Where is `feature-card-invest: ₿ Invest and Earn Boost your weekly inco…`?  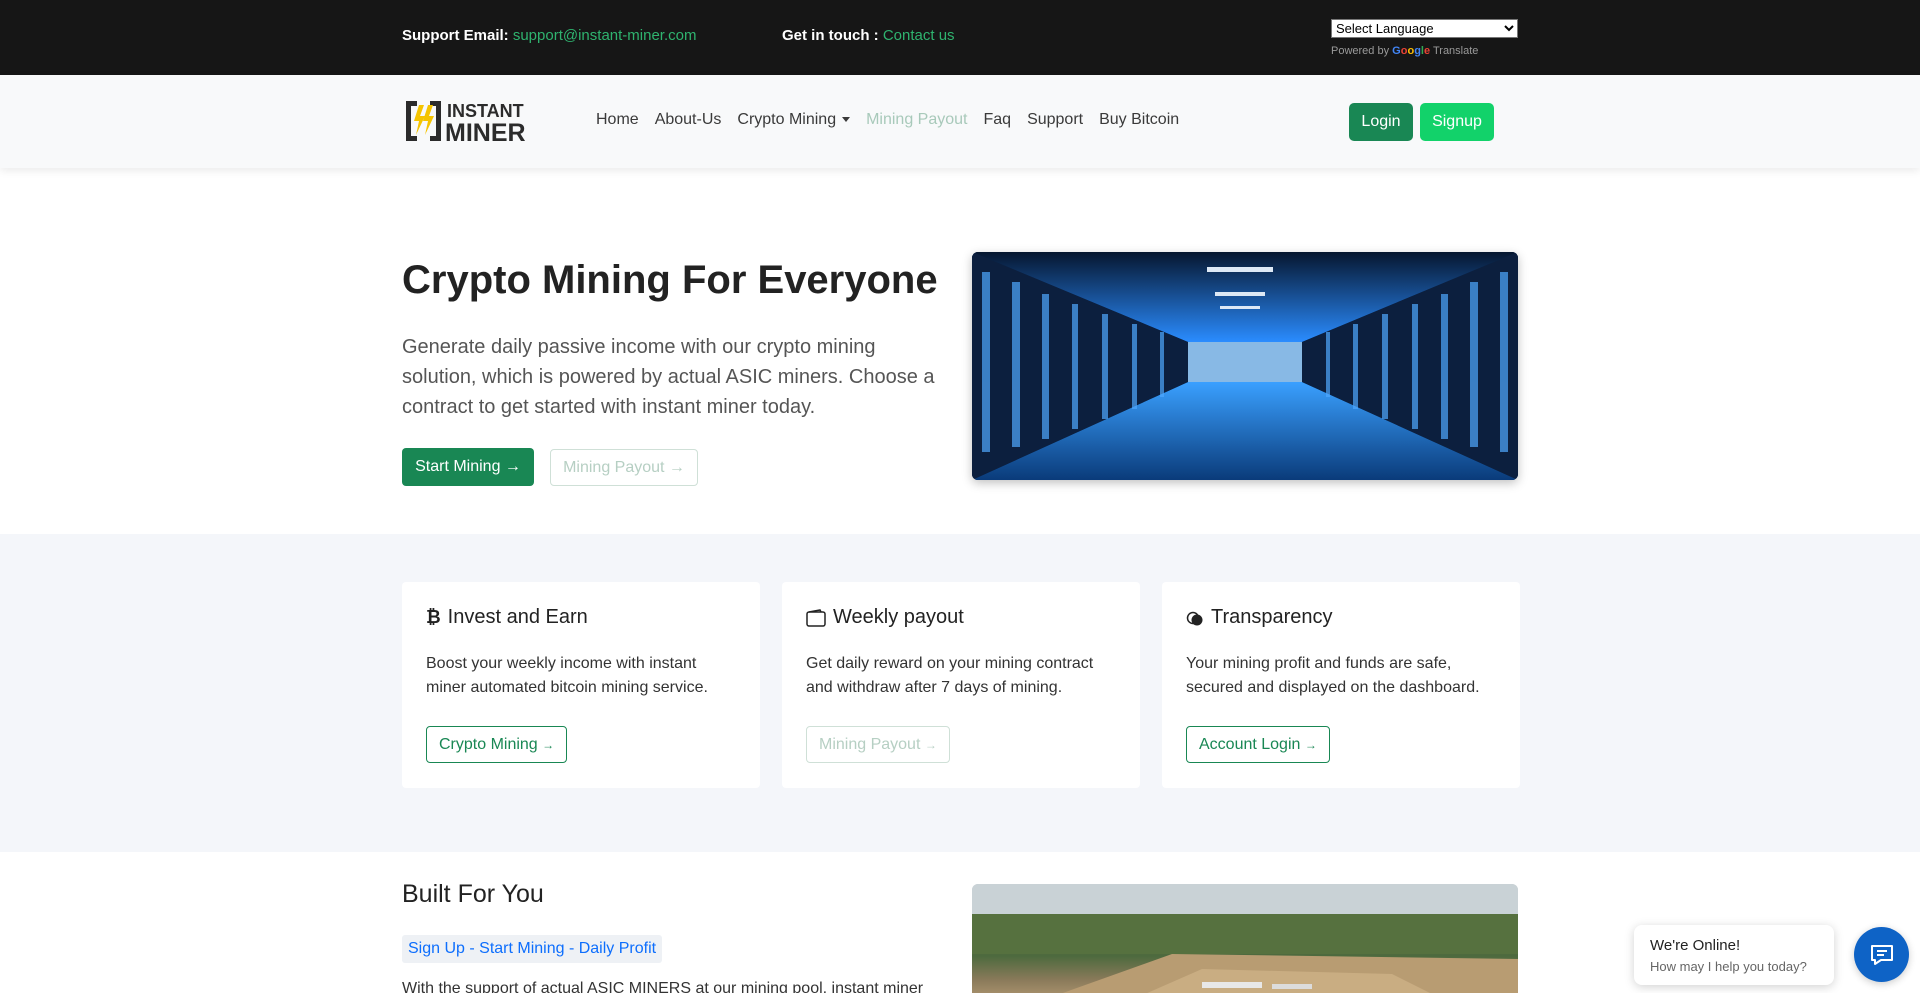
feature-card-invest: ₿ Invest and Earn Boost your weekly inco… is located at coordinates (581, 685).